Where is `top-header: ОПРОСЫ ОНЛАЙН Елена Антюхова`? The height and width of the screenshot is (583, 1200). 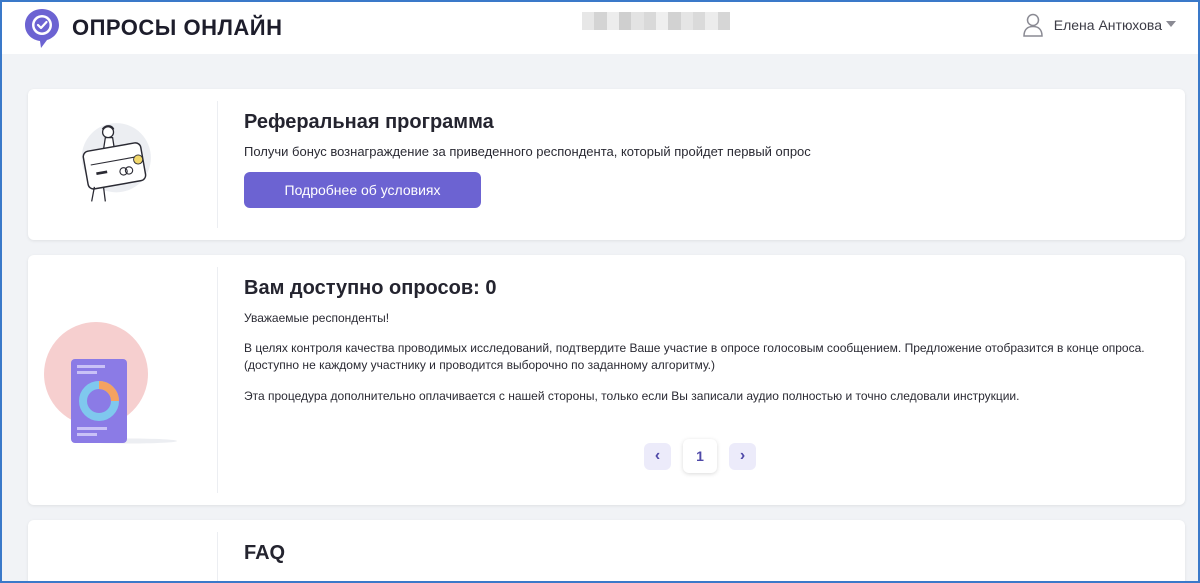 top-header: ОПРОСЫ ОНЛАЙН Елена Антюхова is located at coordinates (600, 28).